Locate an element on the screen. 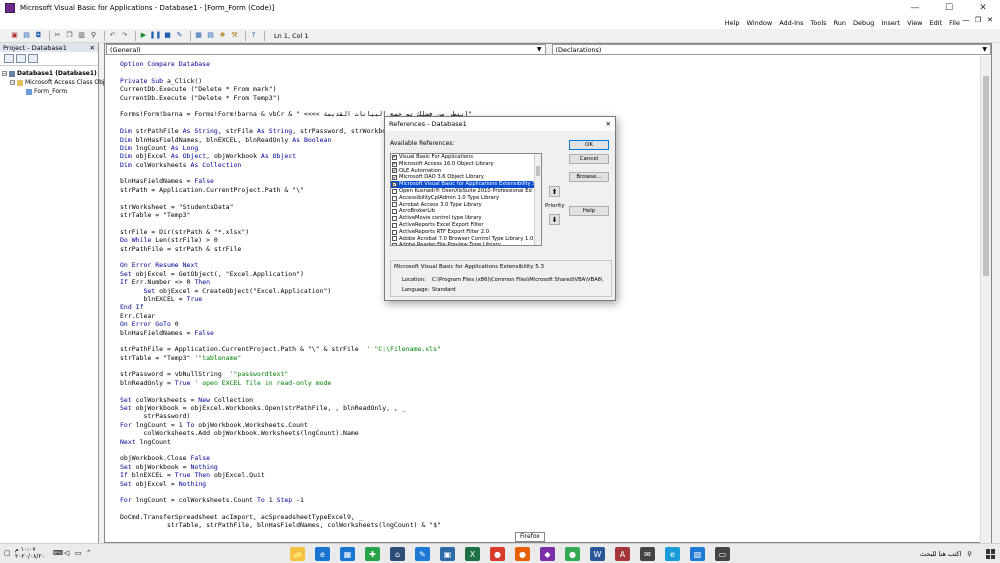 Image resolution: width=1000 pixels, height=563 pixels. priority-up-button: ⬆ is located at coordinates (554, 191).